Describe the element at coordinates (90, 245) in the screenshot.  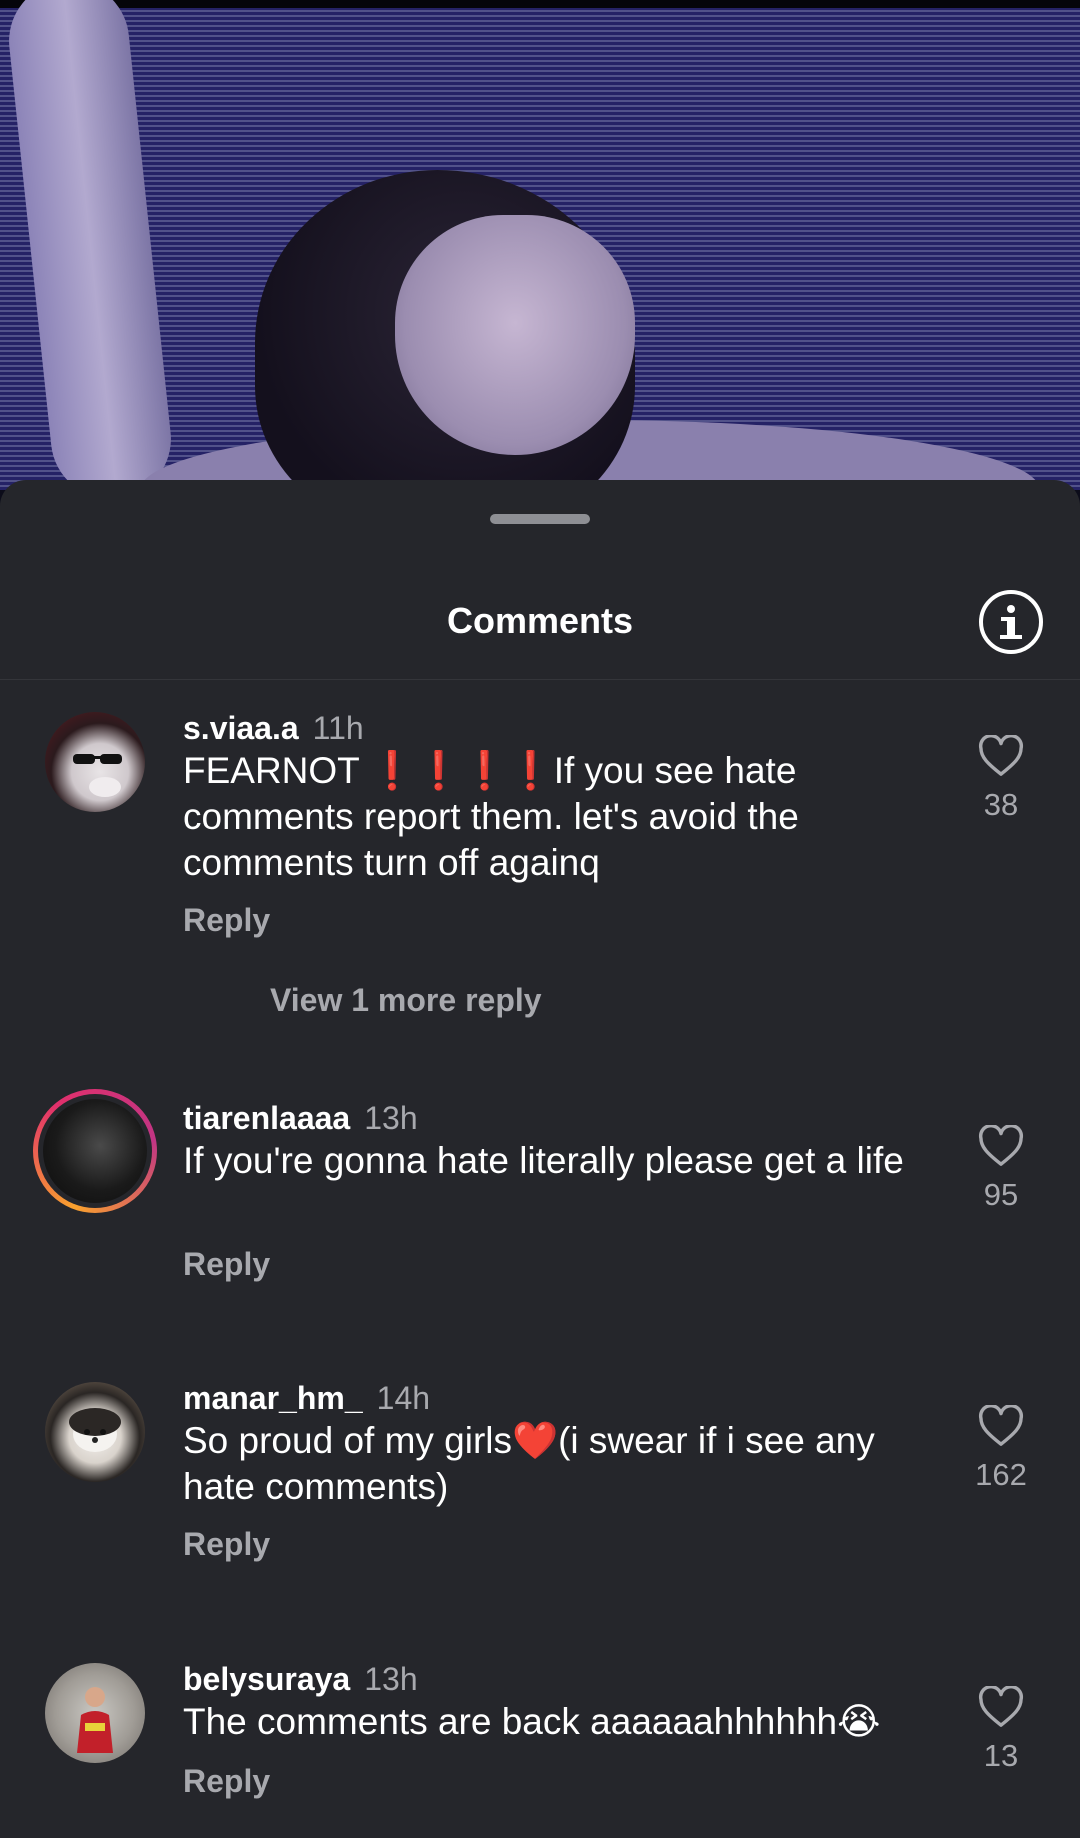
I see `video-frame-arm` at that location.